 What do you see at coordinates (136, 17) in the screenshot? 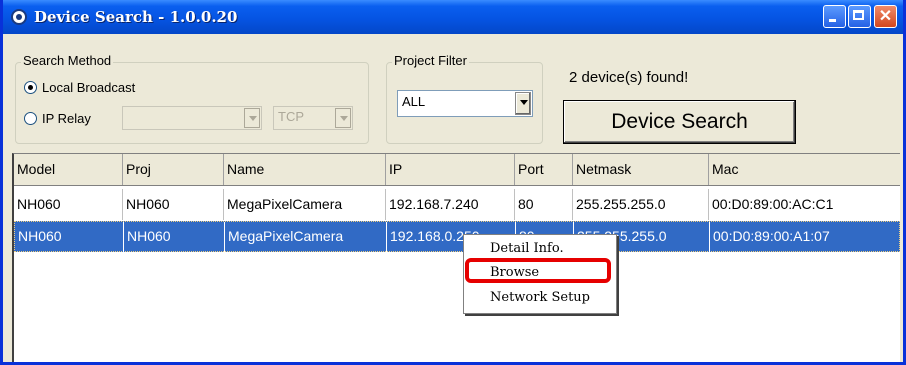
I see `window-title: Device Search - 1.0.0.20` at bounding box center [136, 17].